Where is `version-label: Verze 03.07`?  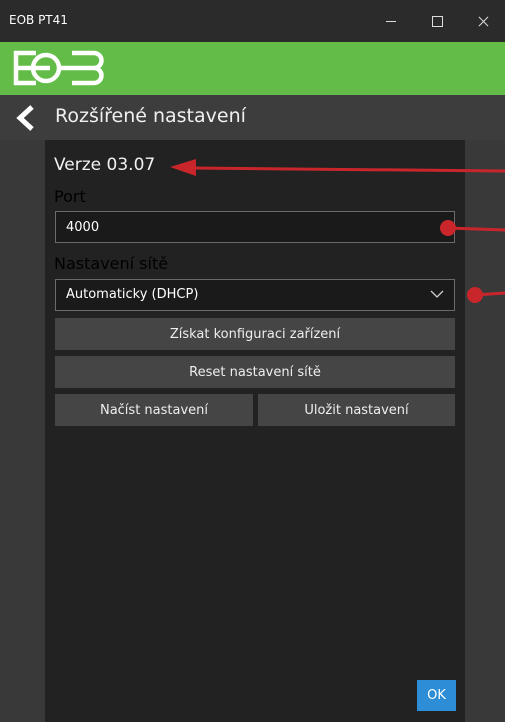
version-label: Verze 03.07 is located at coordinates (105, 165).